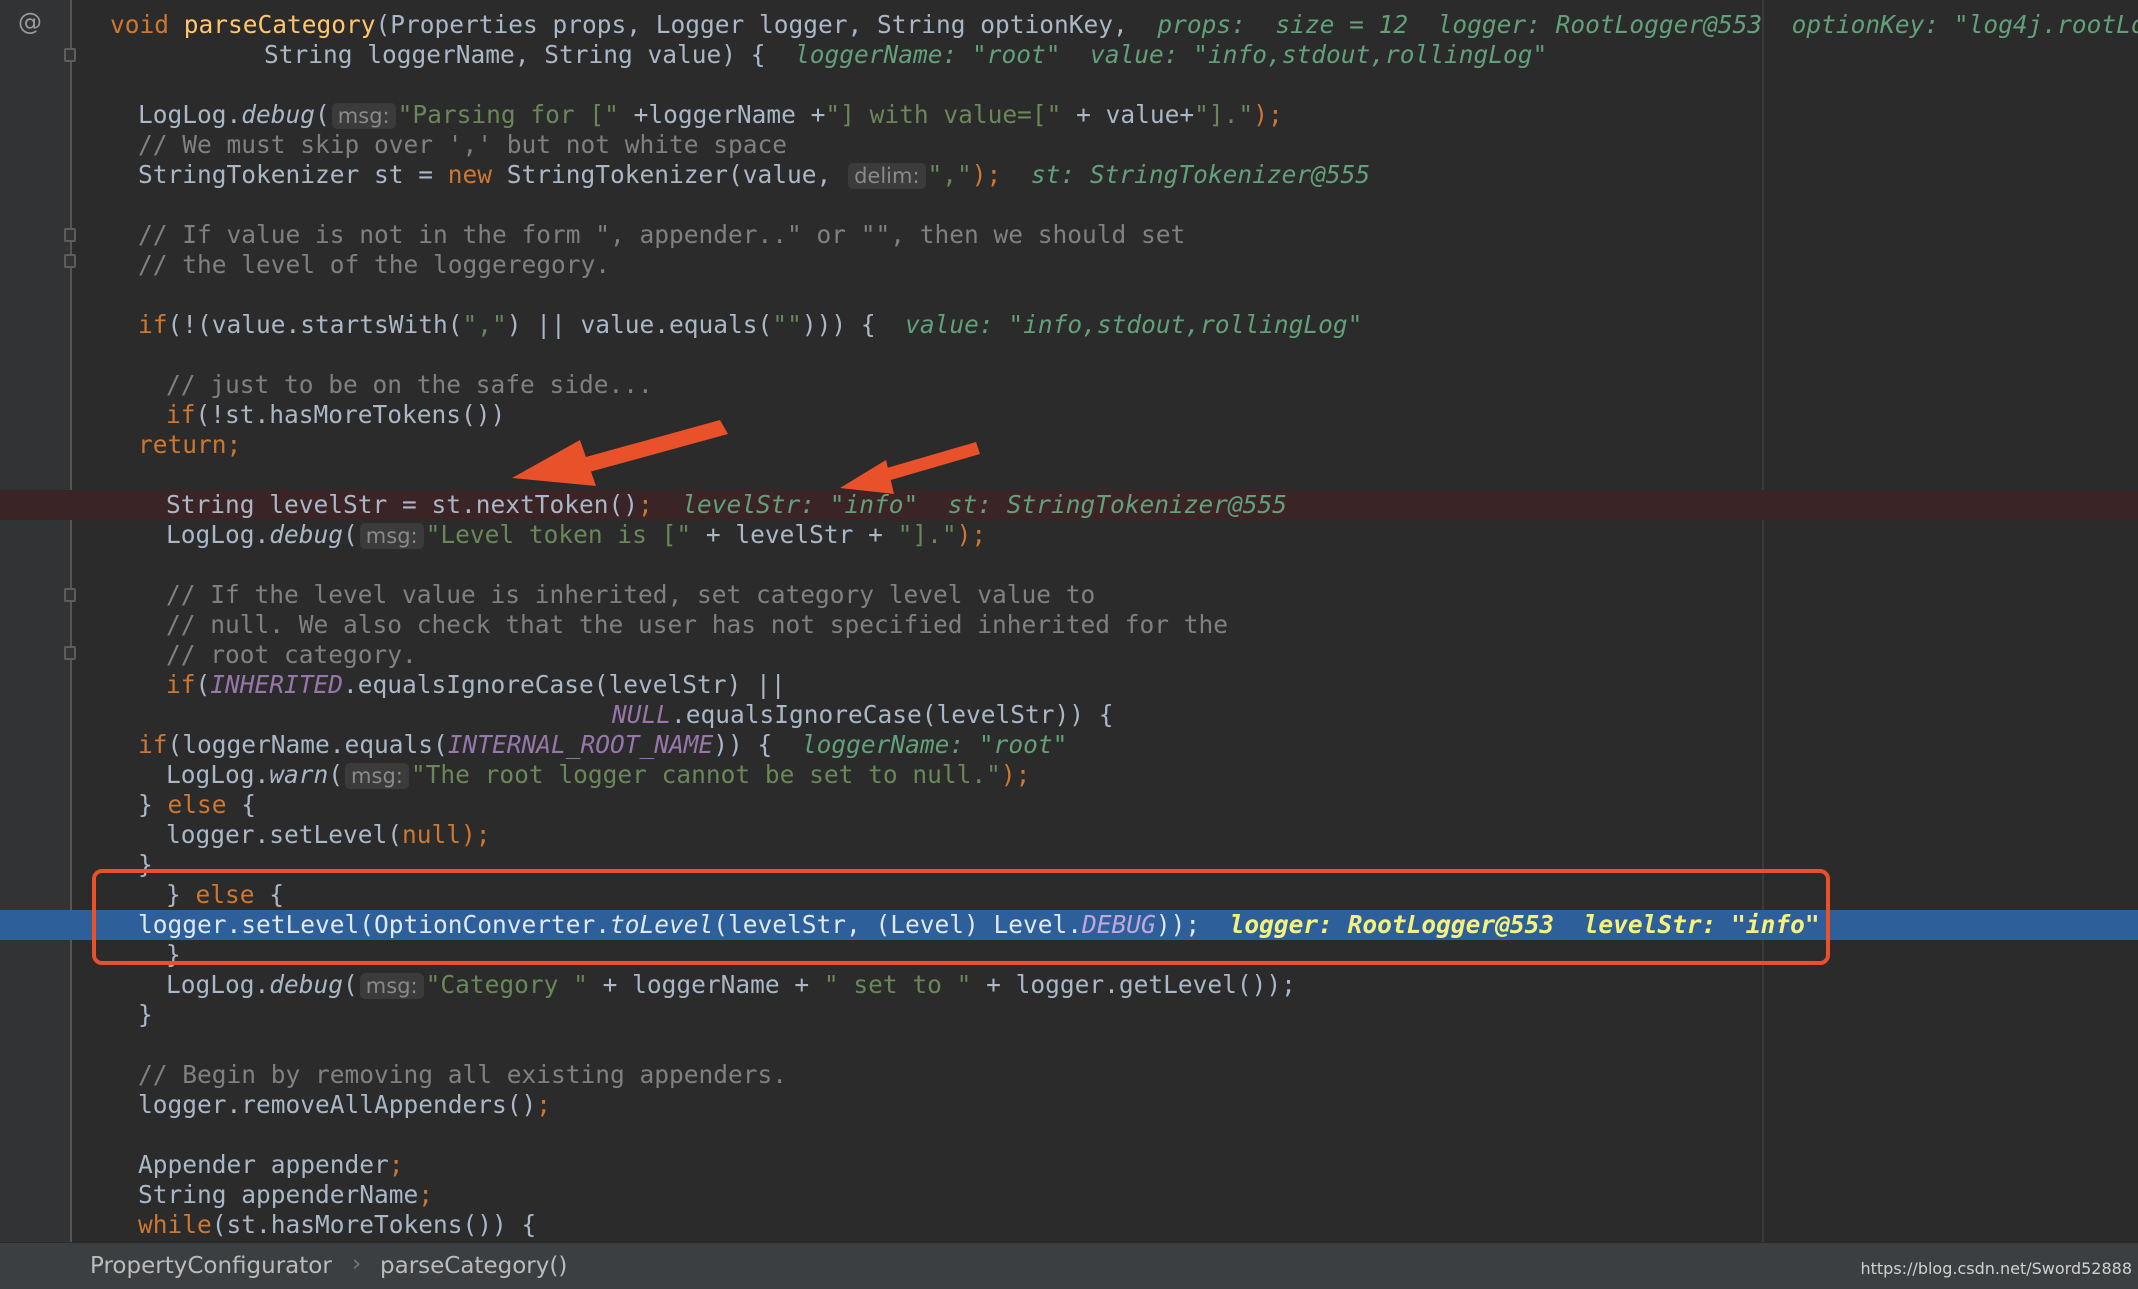 Image resolution: width=2138 pixels, height=1289 pixels. I want to click on string-literal: "Parsing for [", so click(508, 114).